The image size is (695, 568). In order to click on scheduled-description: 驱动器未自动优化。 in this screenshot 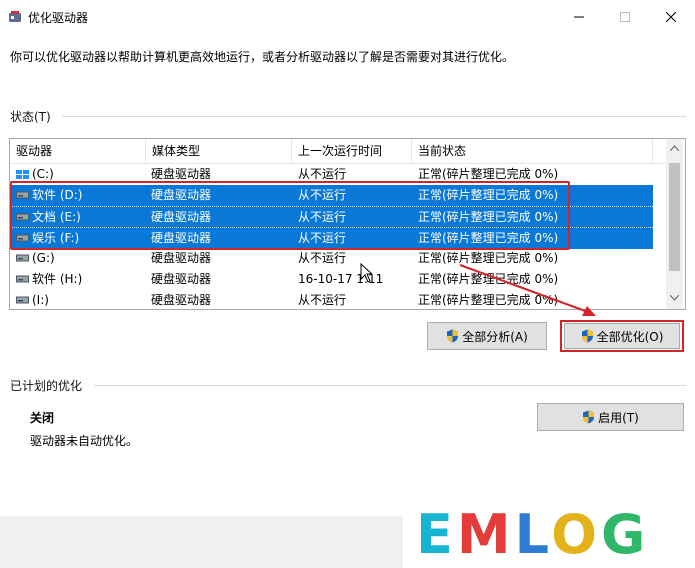, I will do `click(84, 441)`.